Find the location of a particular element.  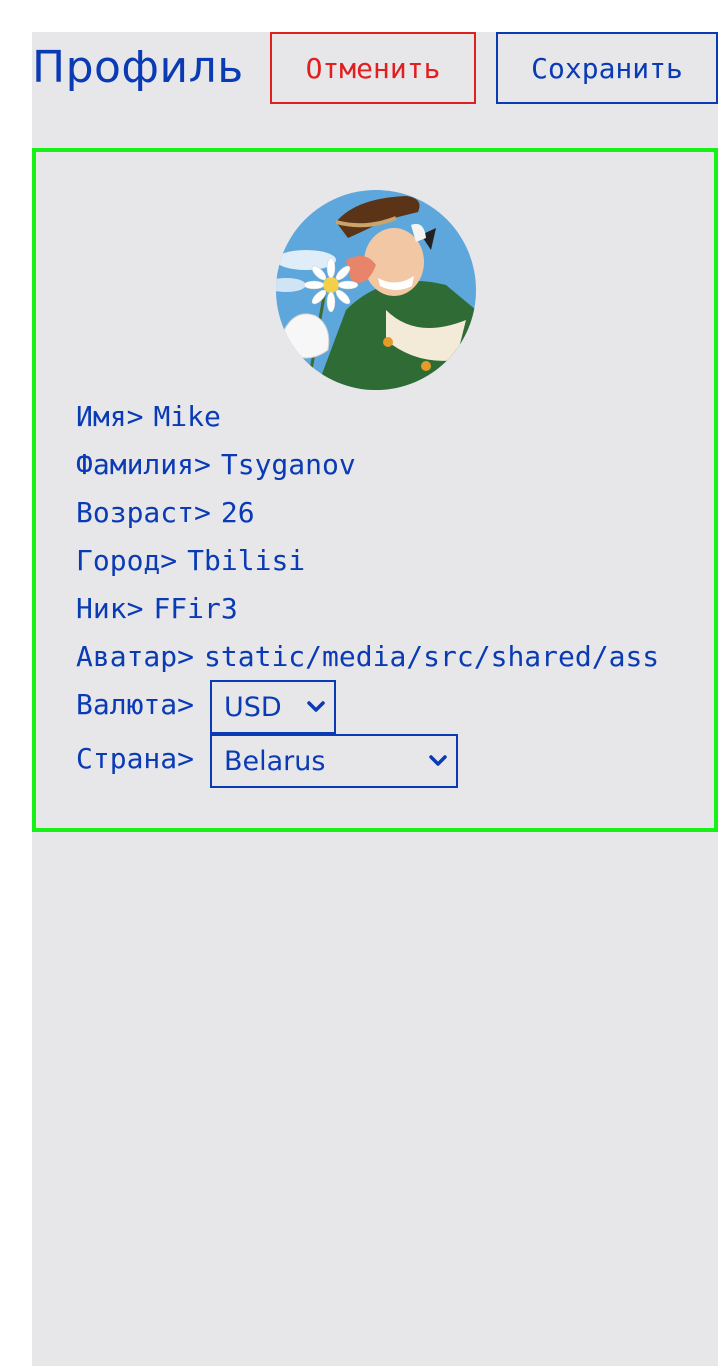

currency-select-value: USD is located at coordinates (253, 707).